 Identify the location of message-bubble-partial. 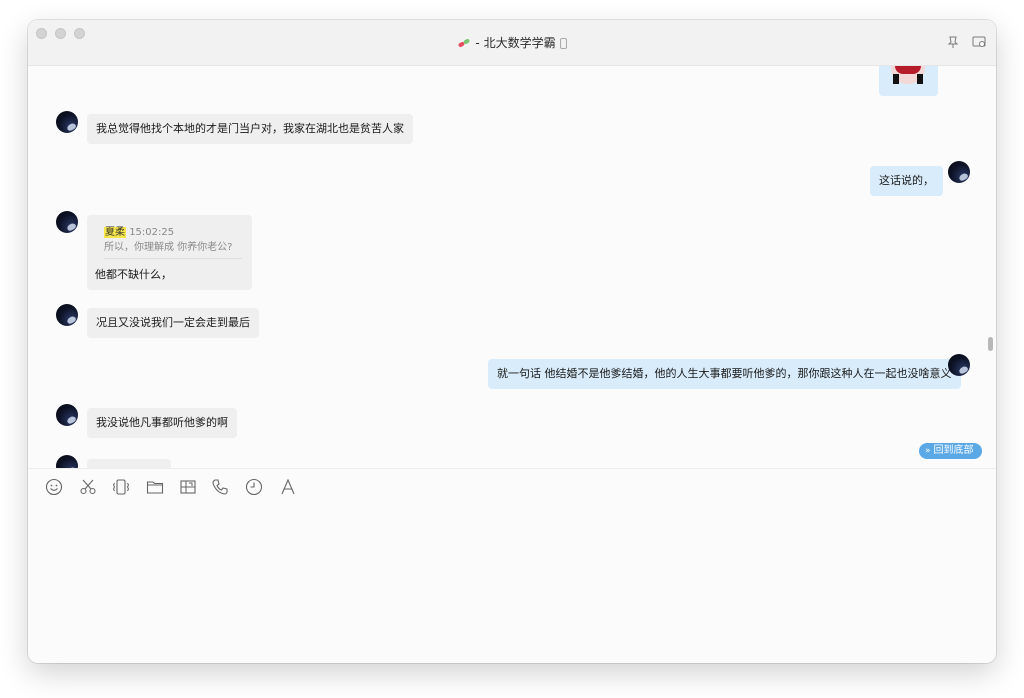
(129, 463).